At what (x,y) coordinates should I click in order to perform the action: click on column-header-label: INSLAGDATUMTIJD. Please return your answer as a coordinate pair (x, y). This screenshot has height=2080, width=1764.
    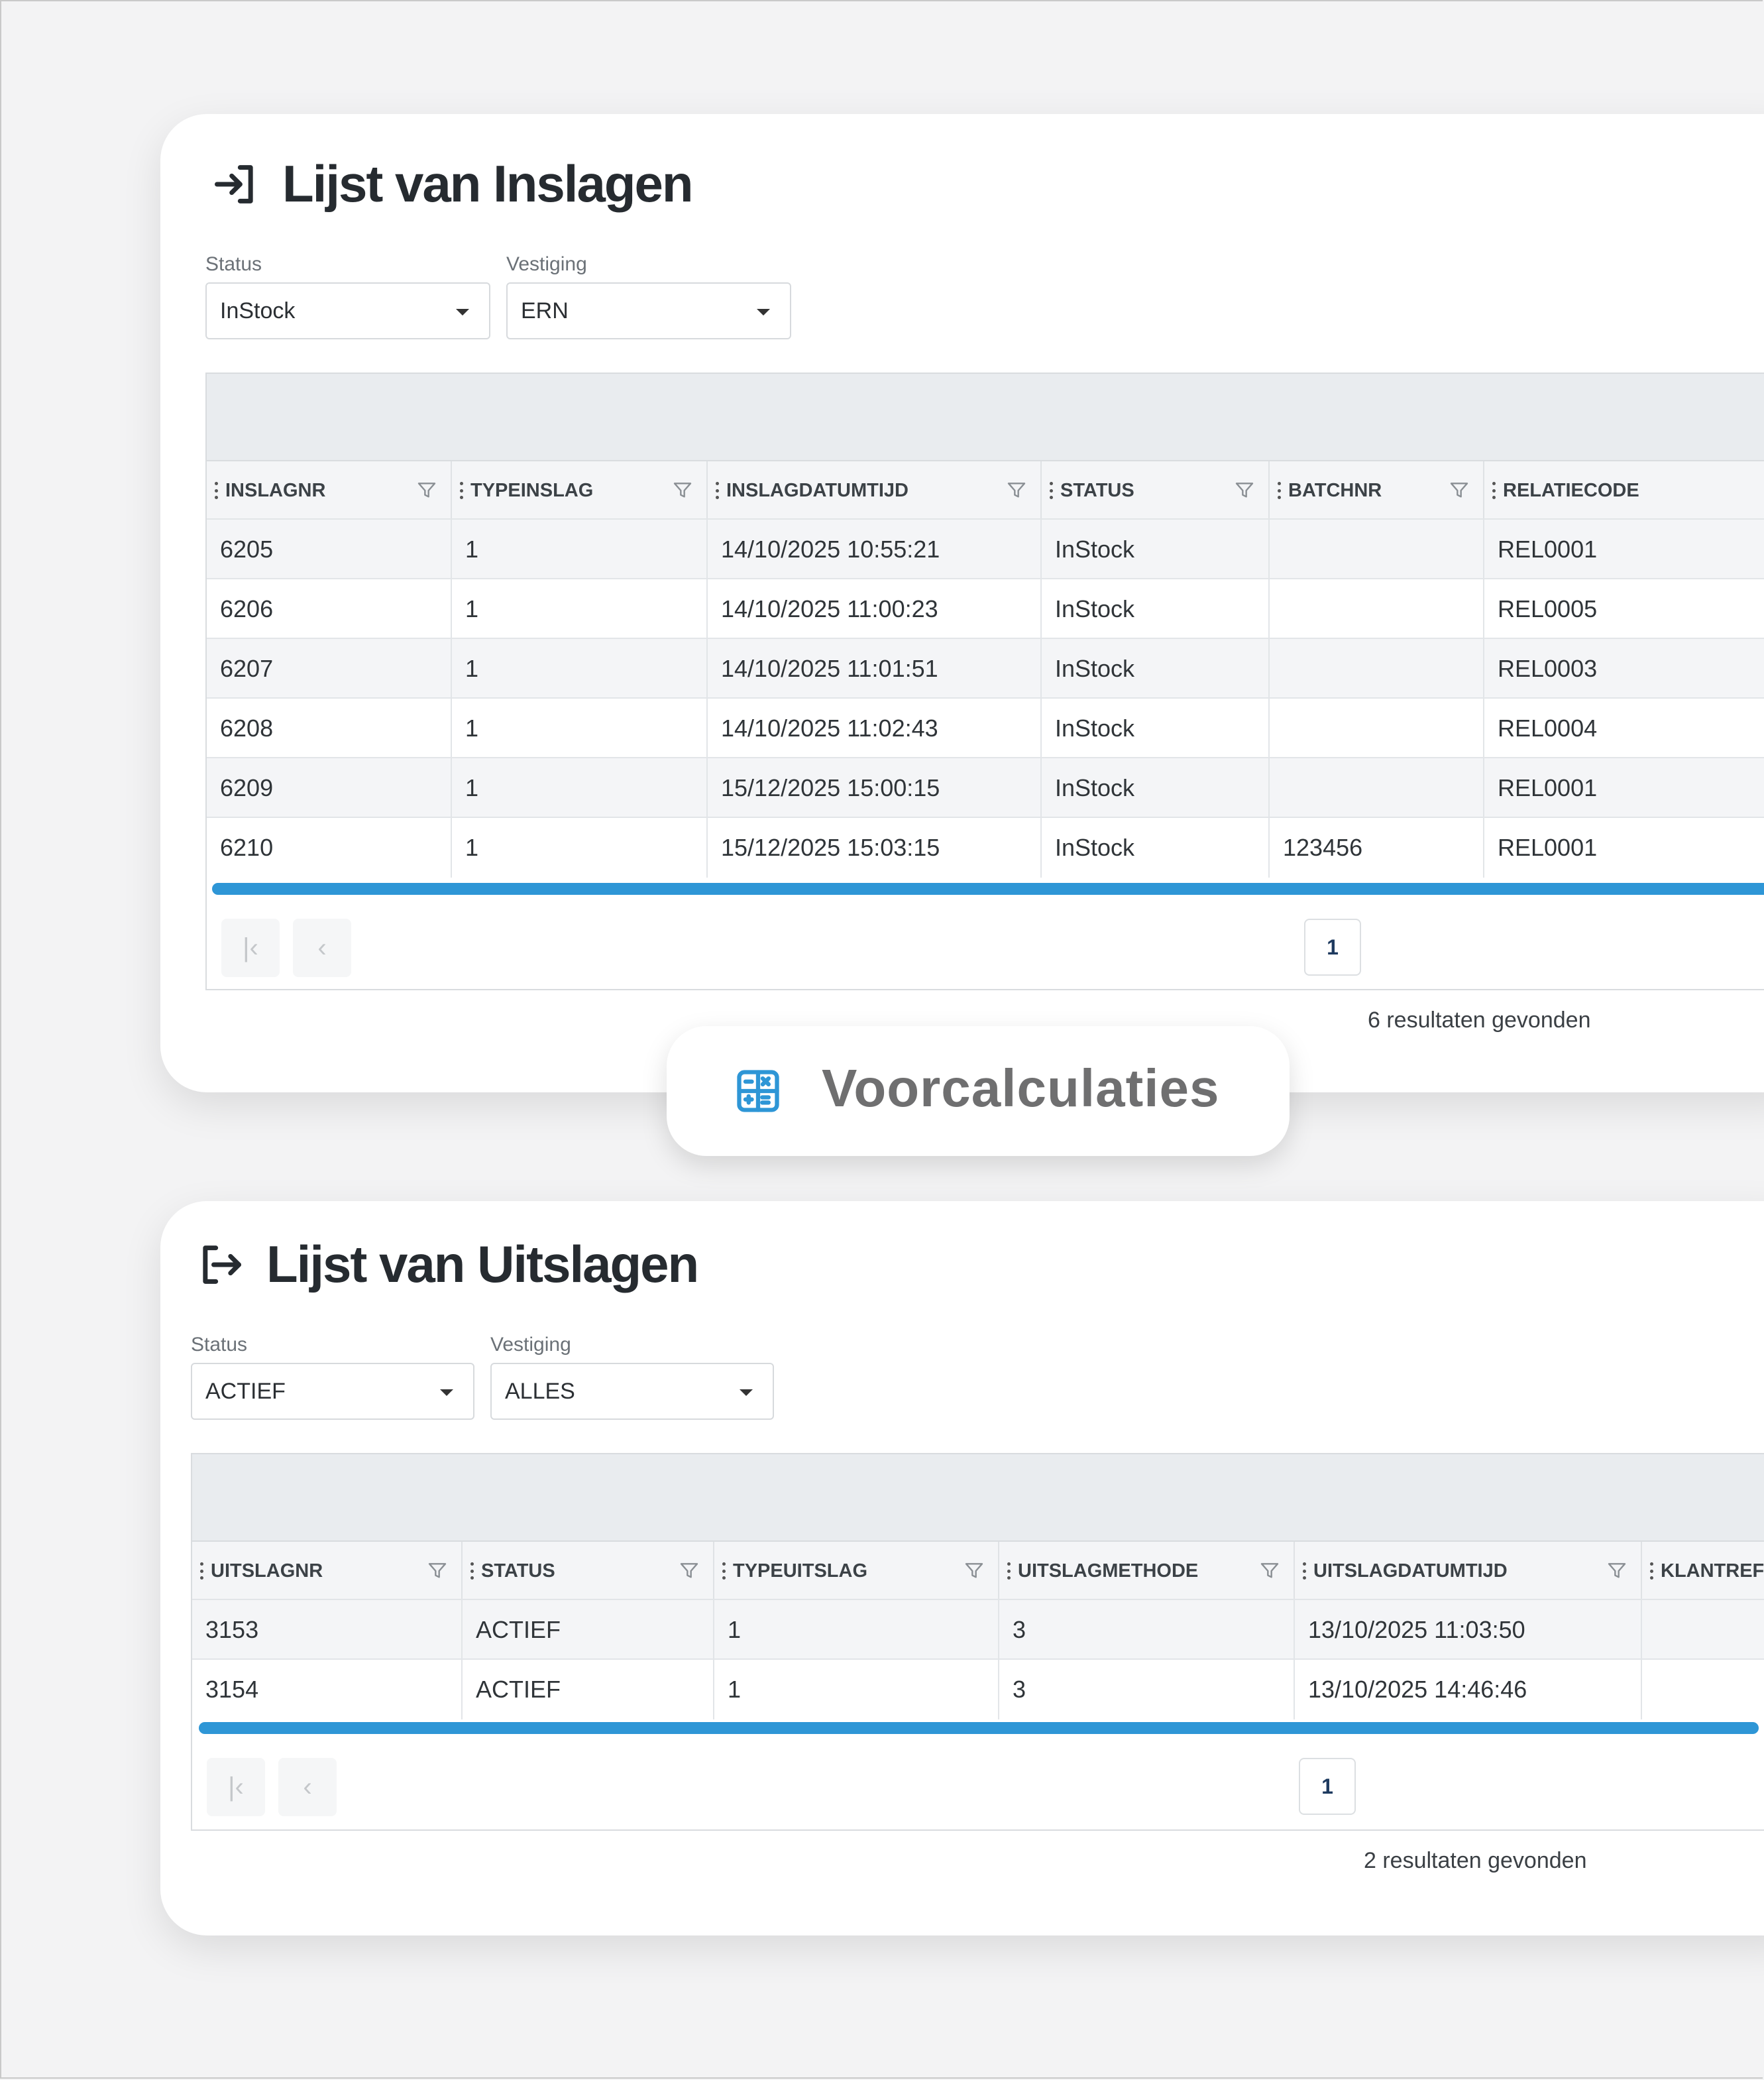
    Looking at the image, I should click on (817, 490).